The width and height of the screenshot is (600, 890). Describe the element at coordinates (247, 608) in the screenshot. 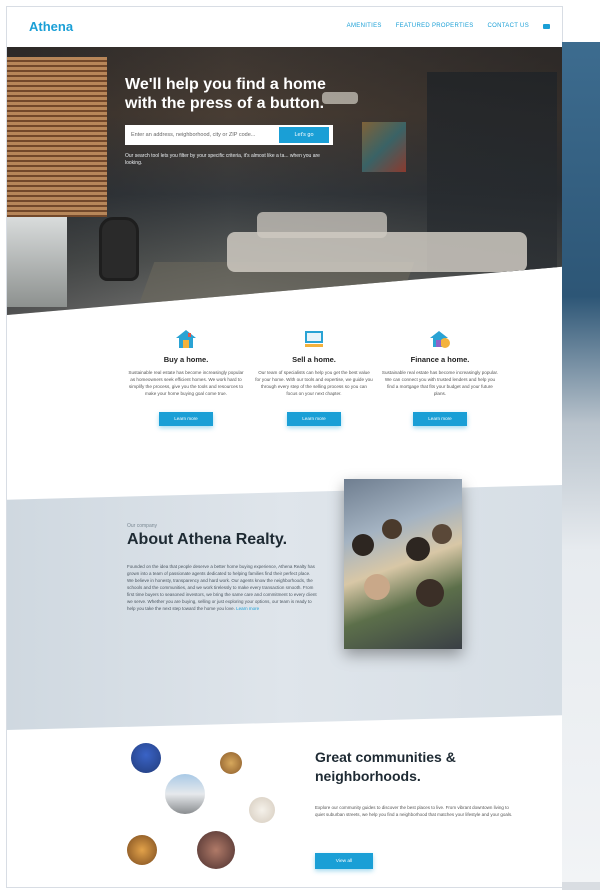

I see `about-learn-more-link: Learn more` at that location.